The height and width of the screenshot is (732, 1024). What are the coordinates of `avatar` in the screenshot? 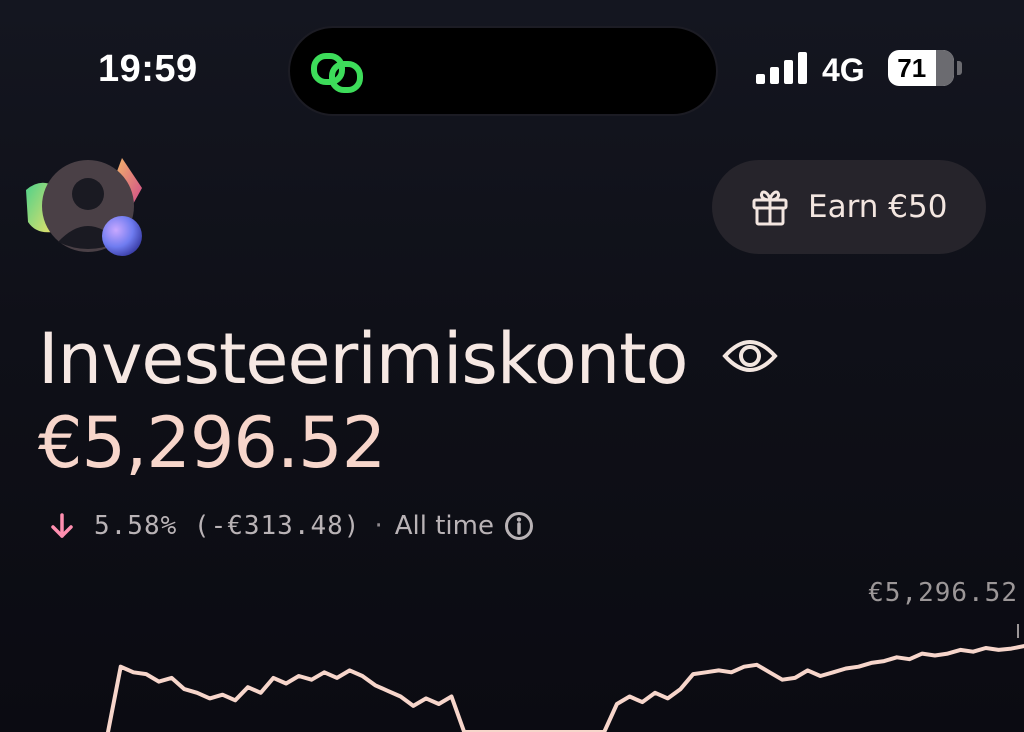 It's located at (85, 207).